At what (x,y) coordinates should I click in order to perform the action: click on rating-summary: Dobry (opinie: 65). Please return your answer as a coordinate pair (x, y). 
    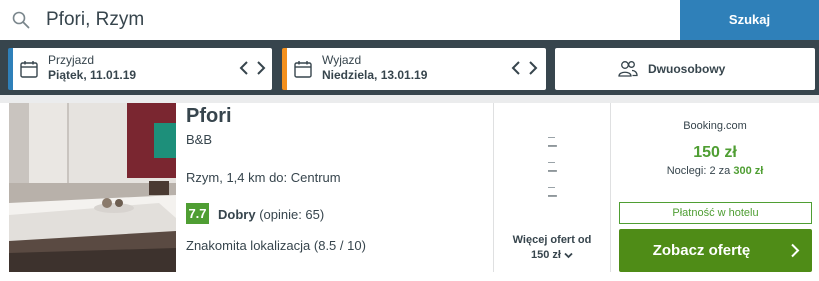
    Looking at the image, I should click on (271, 214).